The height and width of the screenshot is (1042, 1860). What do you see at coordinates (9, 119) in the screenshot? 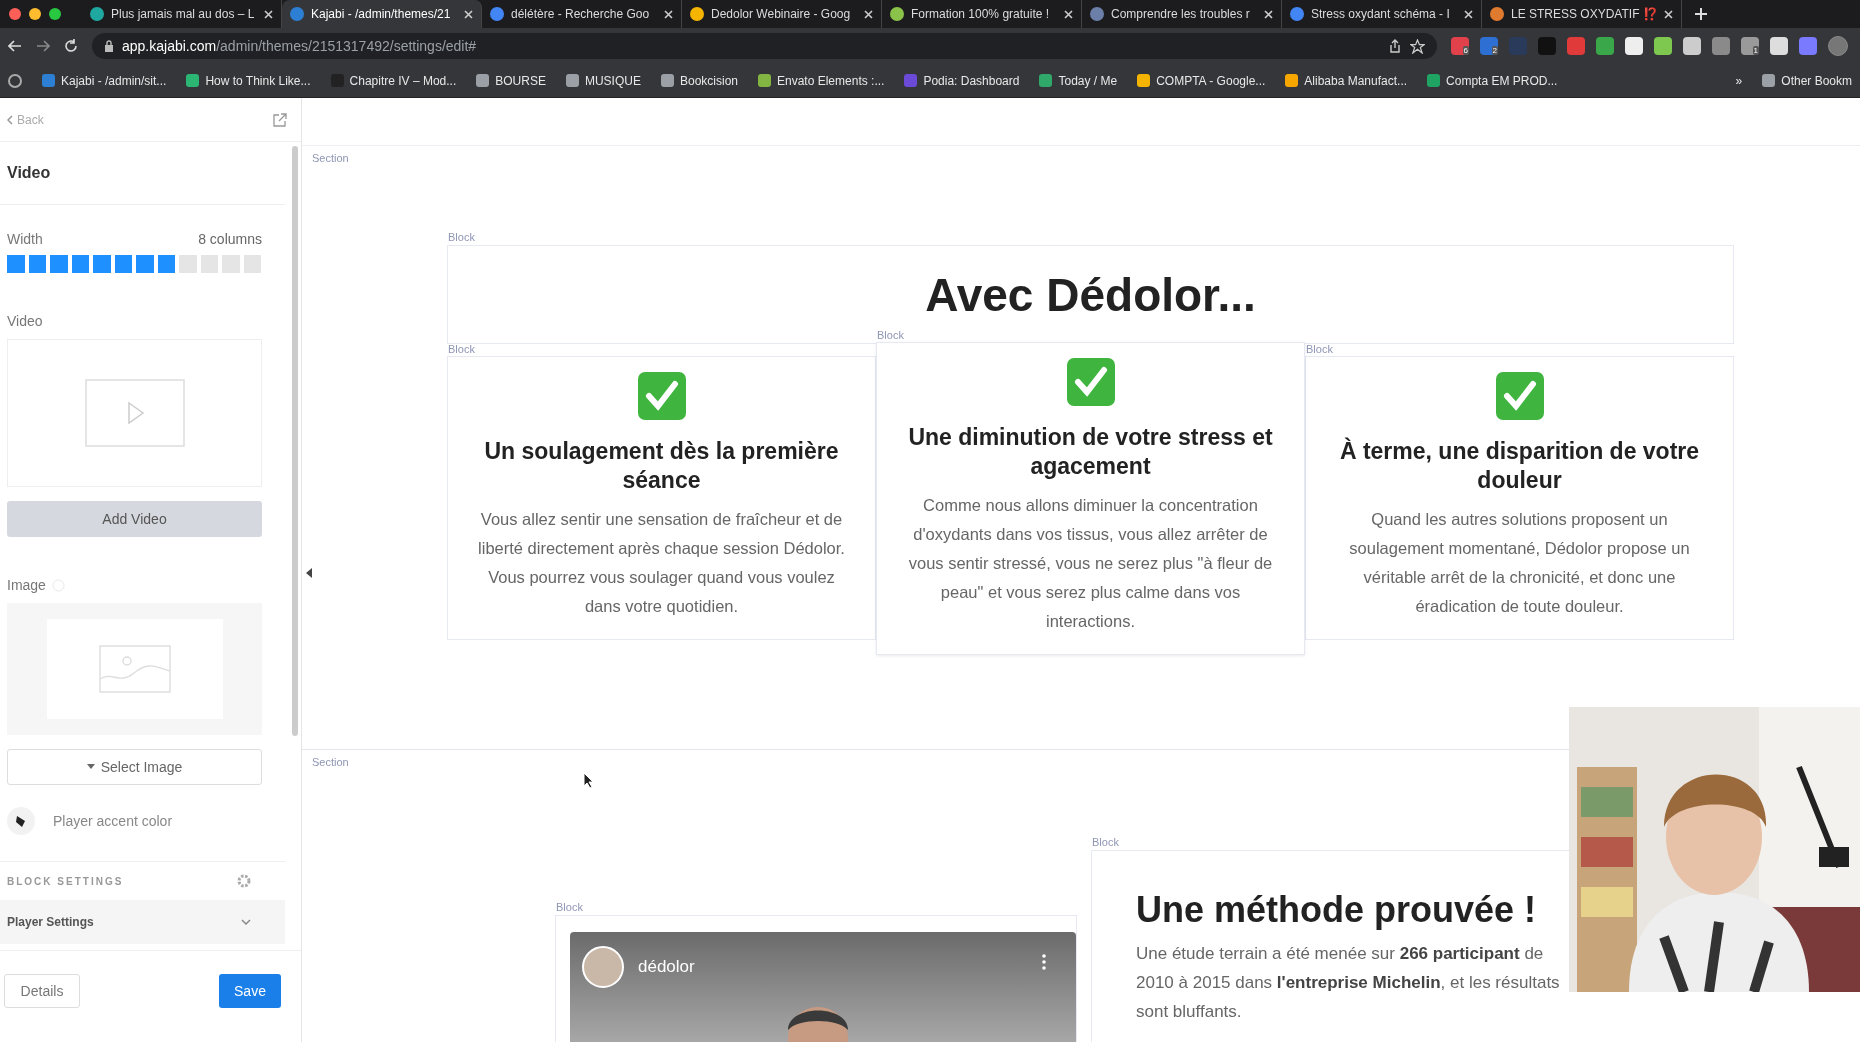
I see `chevron-left-icon` at bounding box center [9, 119].